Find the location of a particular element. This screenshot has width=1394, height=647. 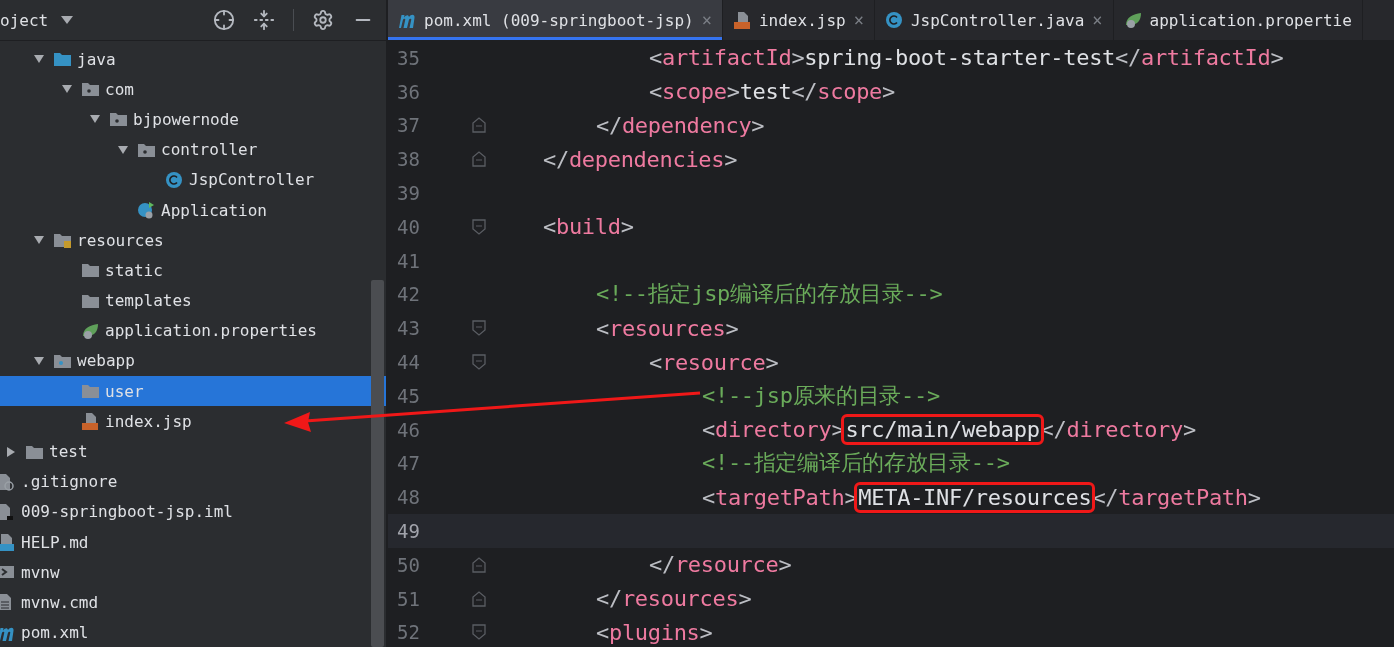

tree-item: resources is located at coordinates (193, 240).